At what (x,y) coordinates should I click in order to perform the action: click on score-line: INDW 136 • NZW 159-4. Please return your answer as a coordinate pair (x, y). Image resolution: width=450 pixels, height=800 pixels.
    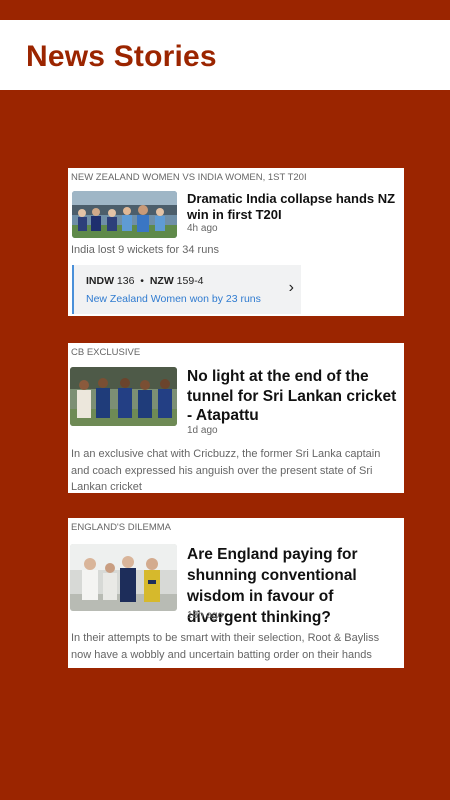
    Looking at the image, I should click on (145, 281).